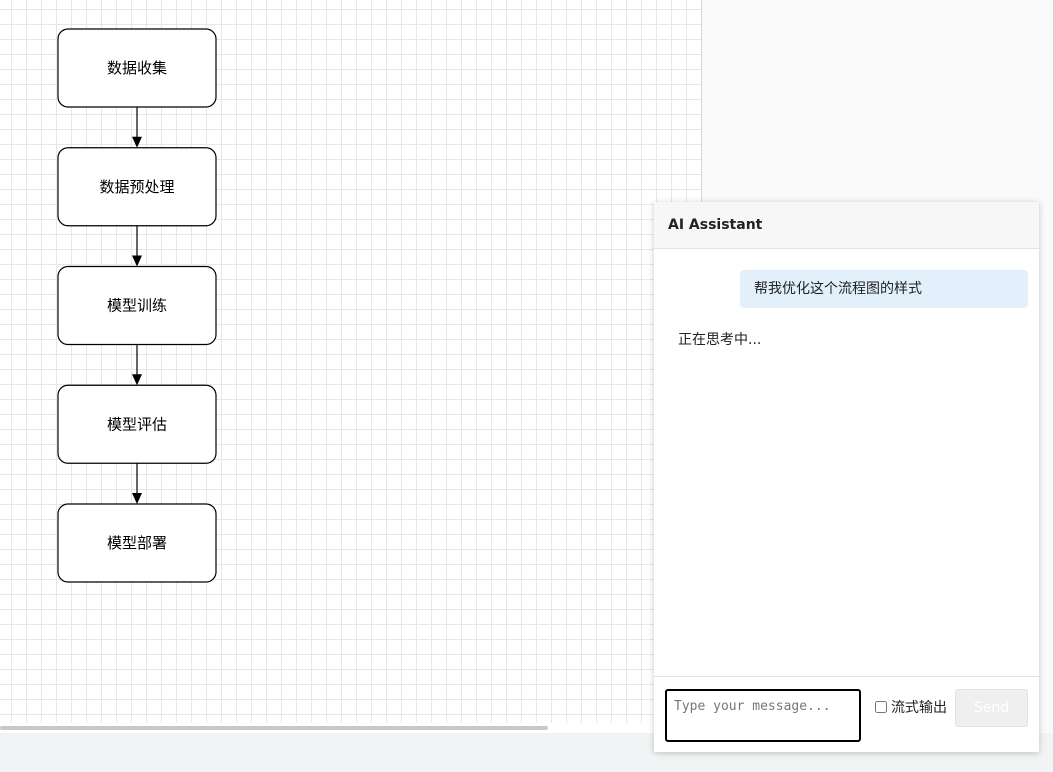 The height and width of the screenshot is (772, 1053). Describe the element at coordinates (884, 289) in the screenshot. I see `user-message: 帮我优化这个流程图的样式` at that location.